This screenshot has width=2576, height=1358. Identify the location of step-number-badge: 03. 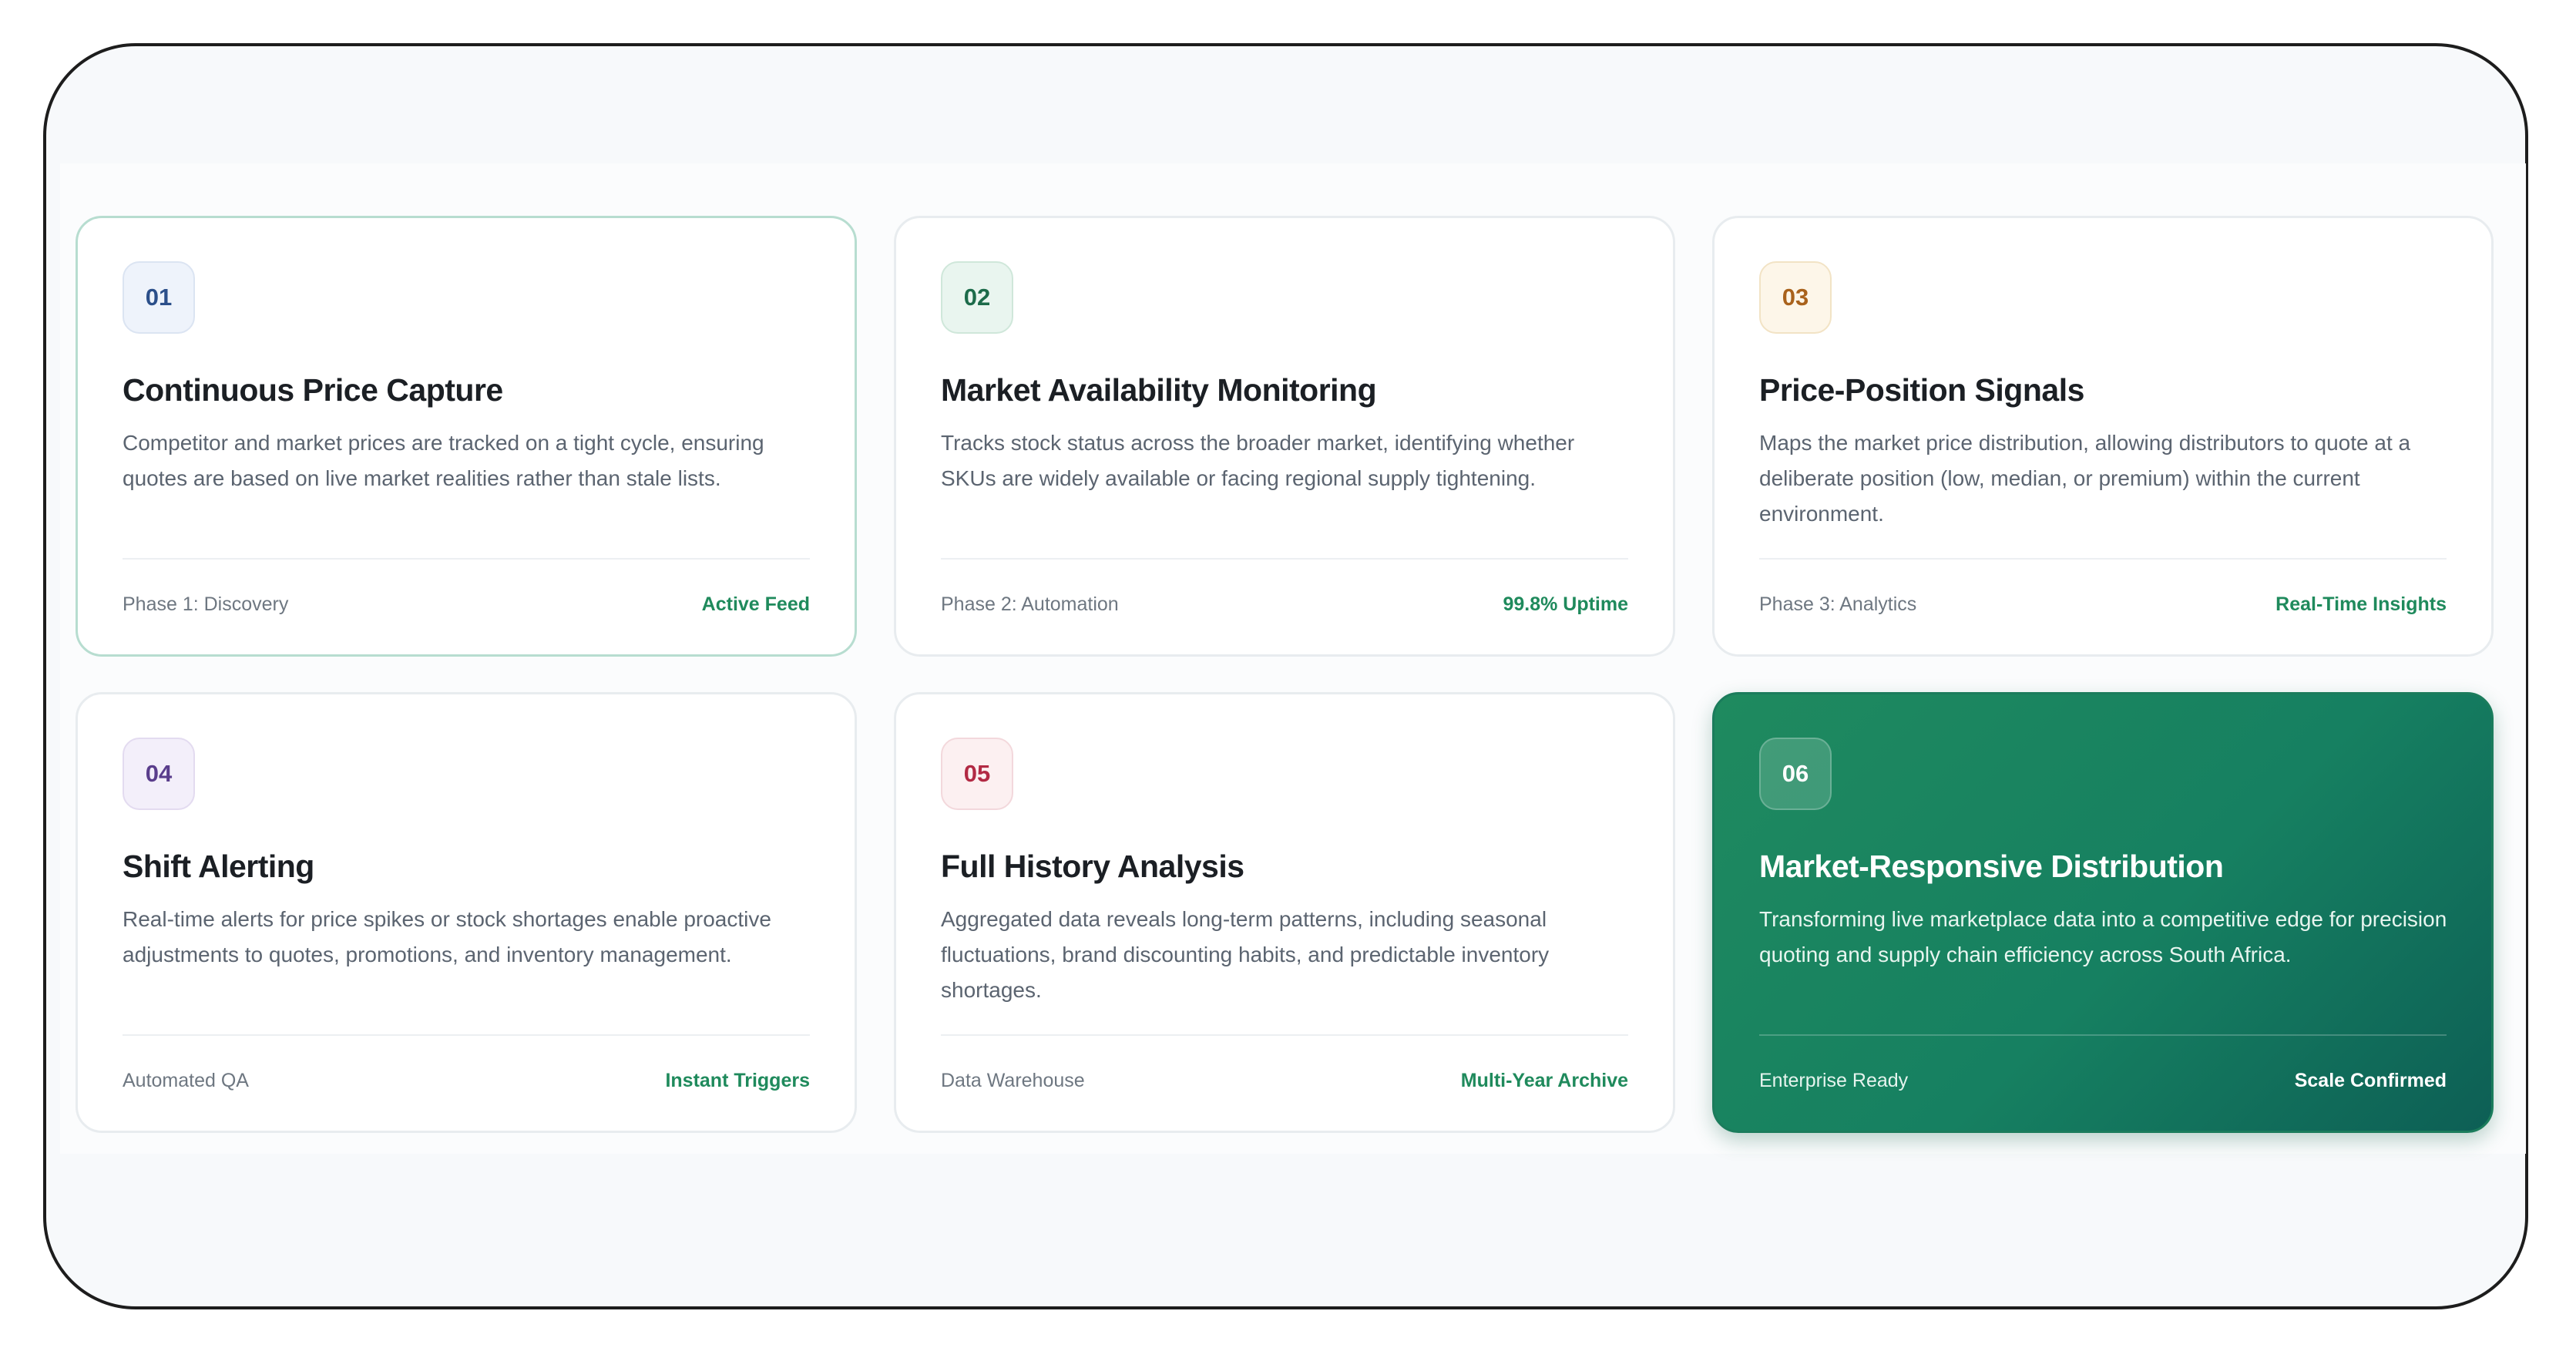
(1795, 297).